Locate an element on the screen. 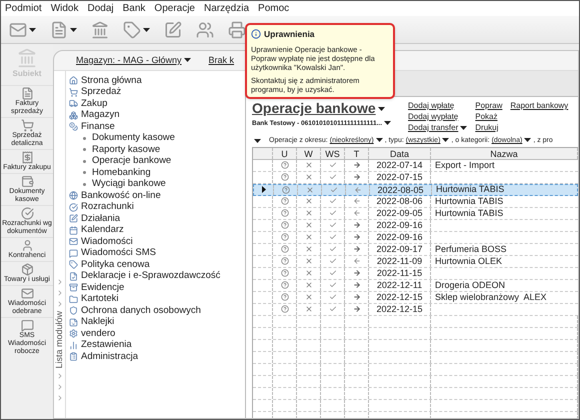 The height and width of the screenshot is (420, 580). module-item: Wiadomości SMS is located at coordinates (144, 253).